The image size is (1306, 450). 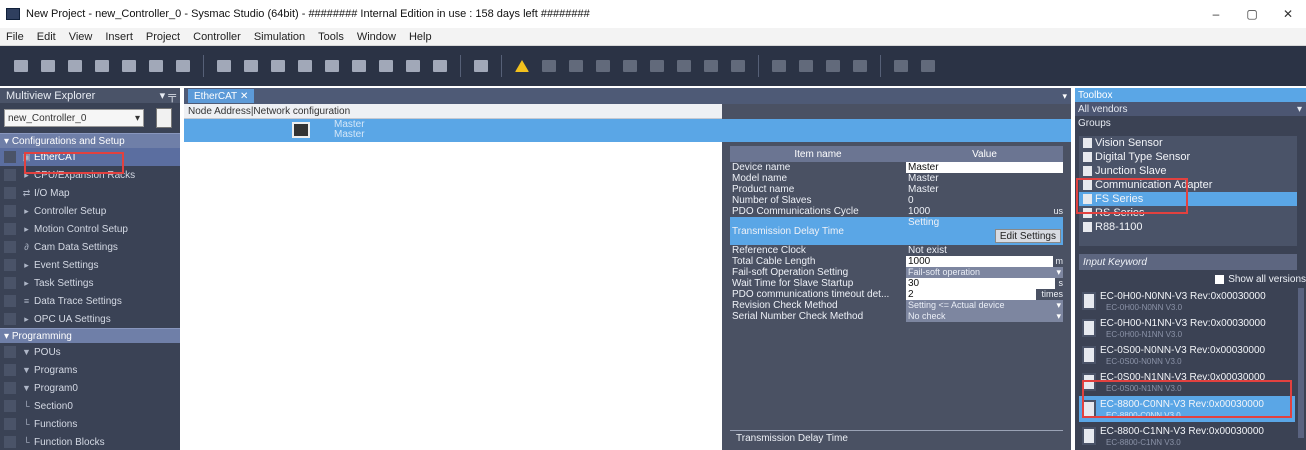 I want to click on prop-row: Serial Number Check Method No check, so click(x=896, y=316).